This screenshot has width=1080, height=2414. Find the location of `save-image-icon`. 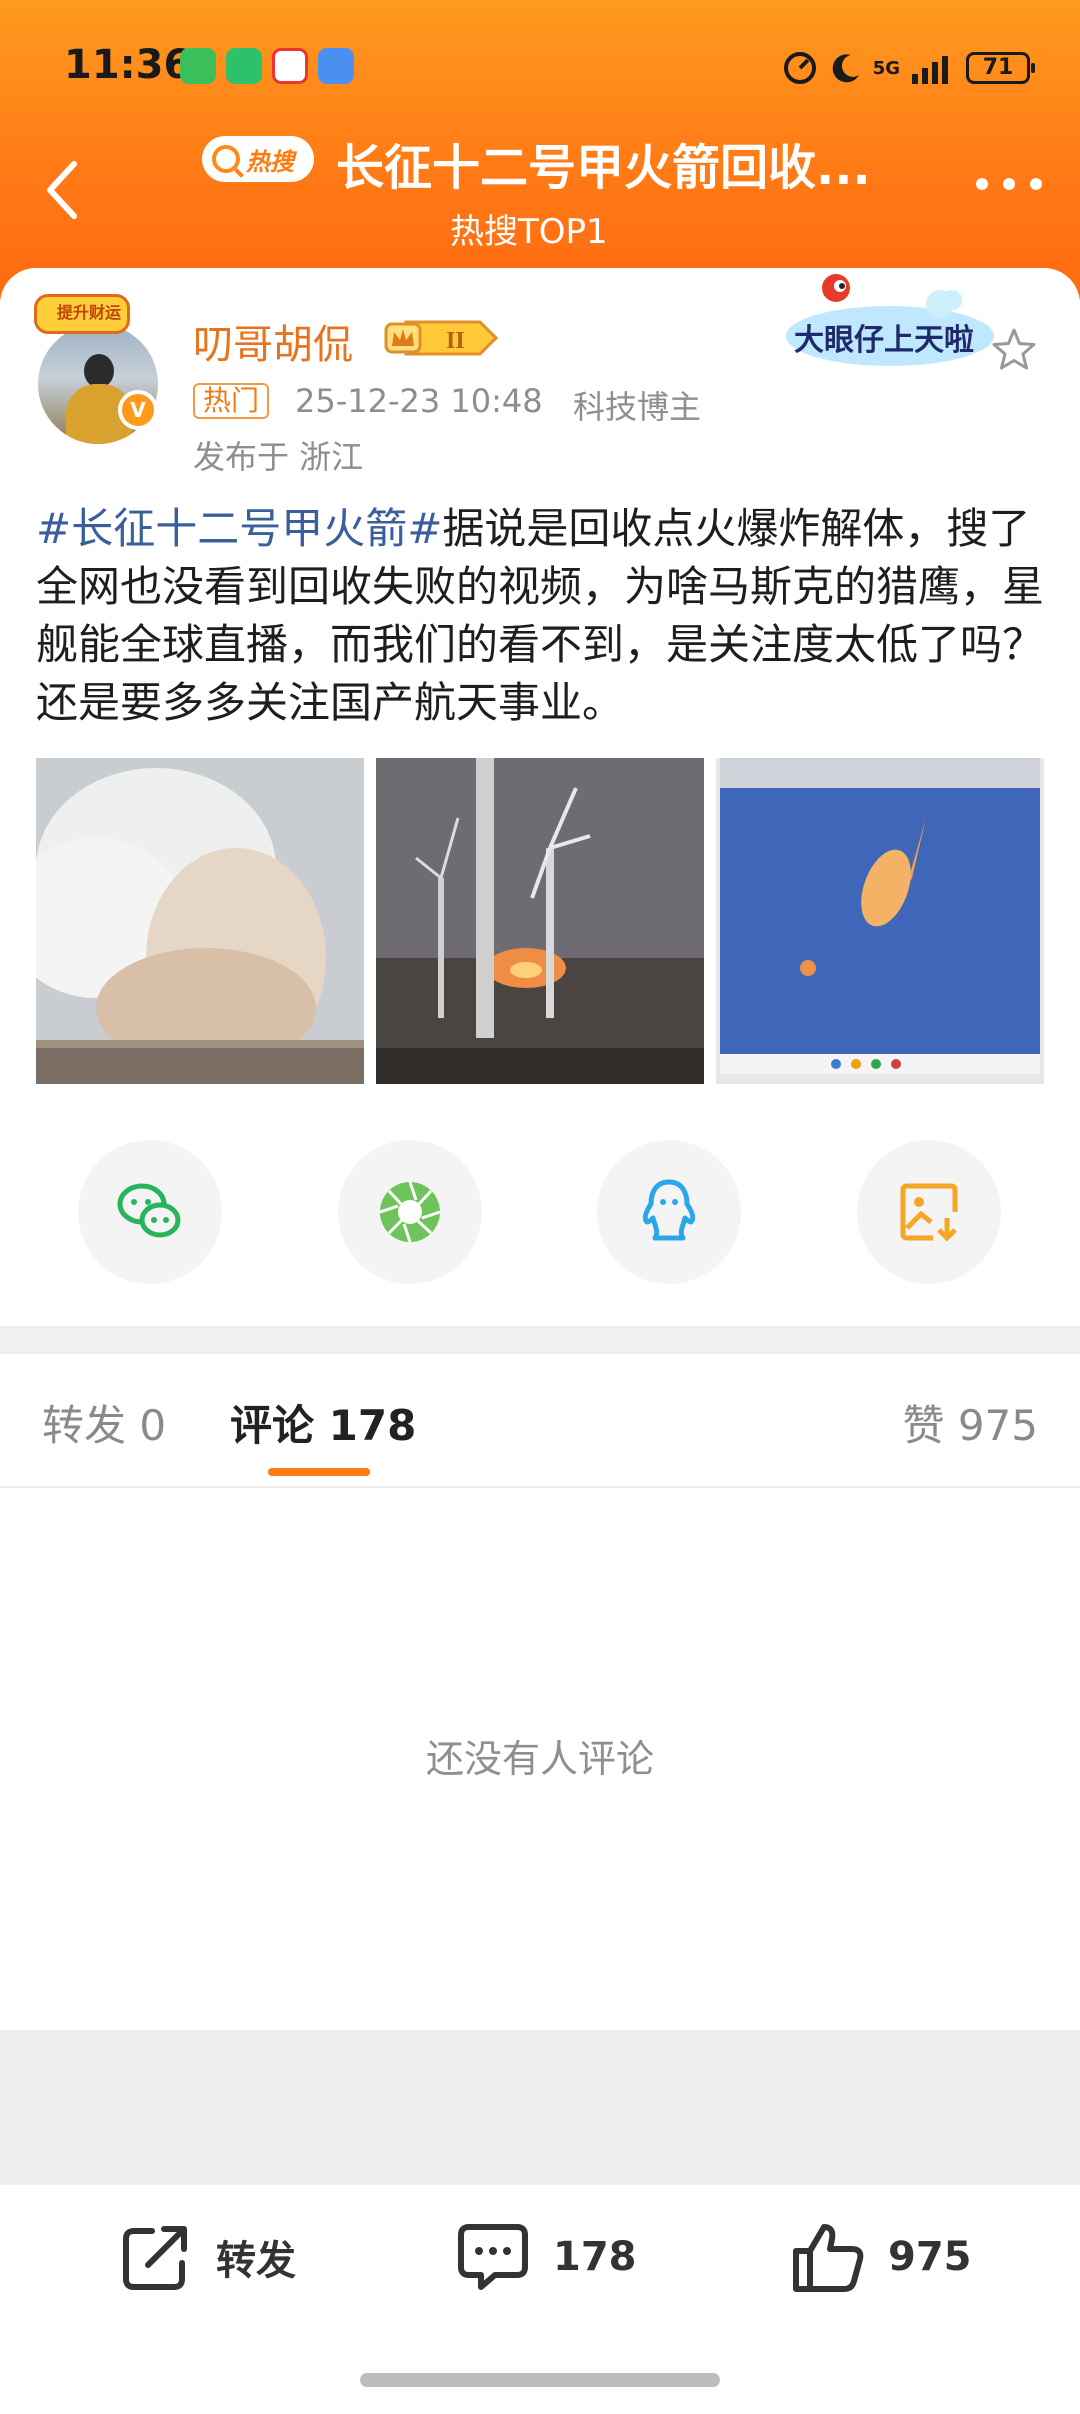

save-image-icon is located at coordinates (929, 1212).